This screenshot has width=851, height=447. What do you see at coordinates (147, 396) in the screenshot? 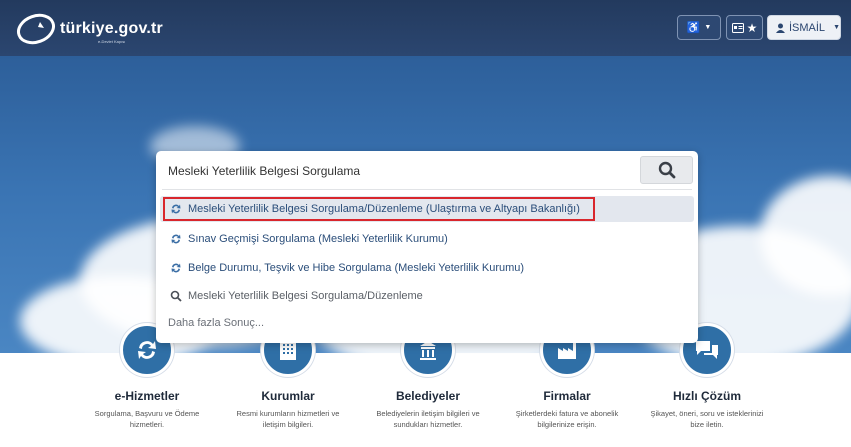
I see `category-title: e-Hizmetler` at bounding box center [147, 396].